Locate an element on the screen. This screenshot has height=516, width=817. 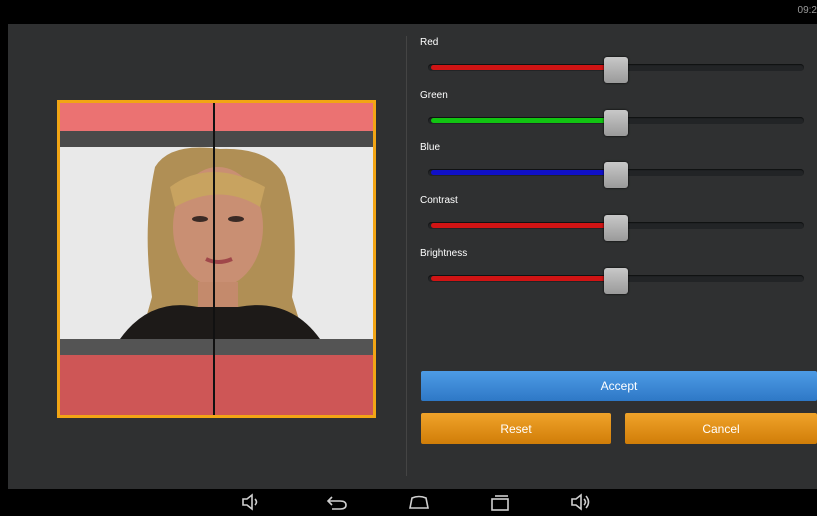
portrait-photo is located at coordinates (216, 243).